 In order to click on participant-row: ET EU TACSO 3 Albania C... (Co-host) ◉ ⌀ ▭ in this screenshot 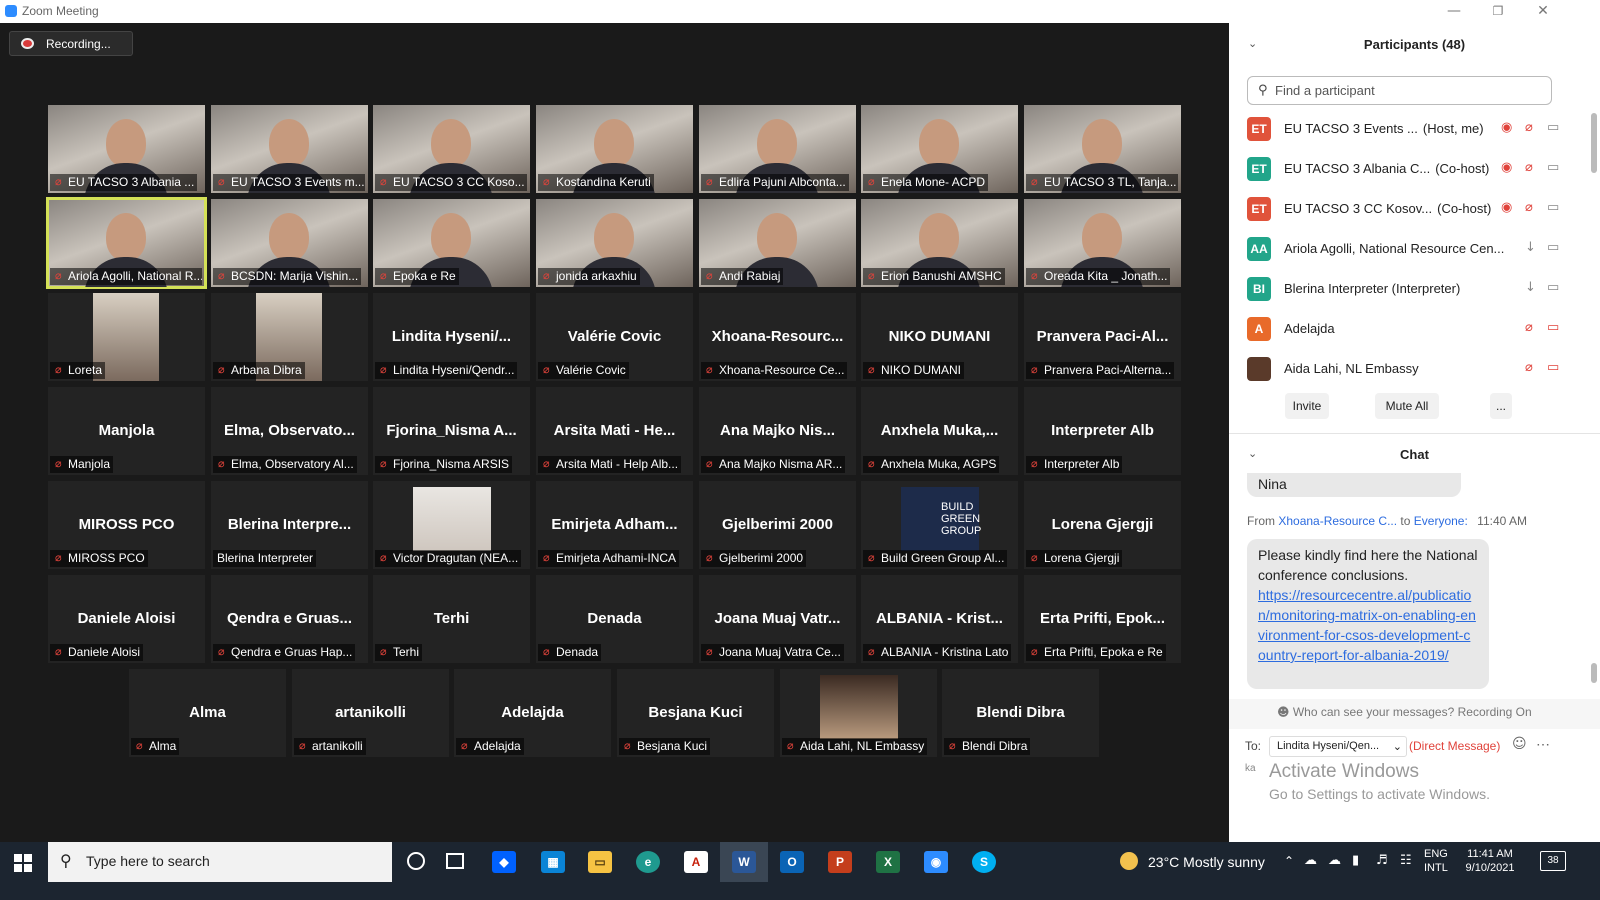, I will do `click(1412, 173)`.